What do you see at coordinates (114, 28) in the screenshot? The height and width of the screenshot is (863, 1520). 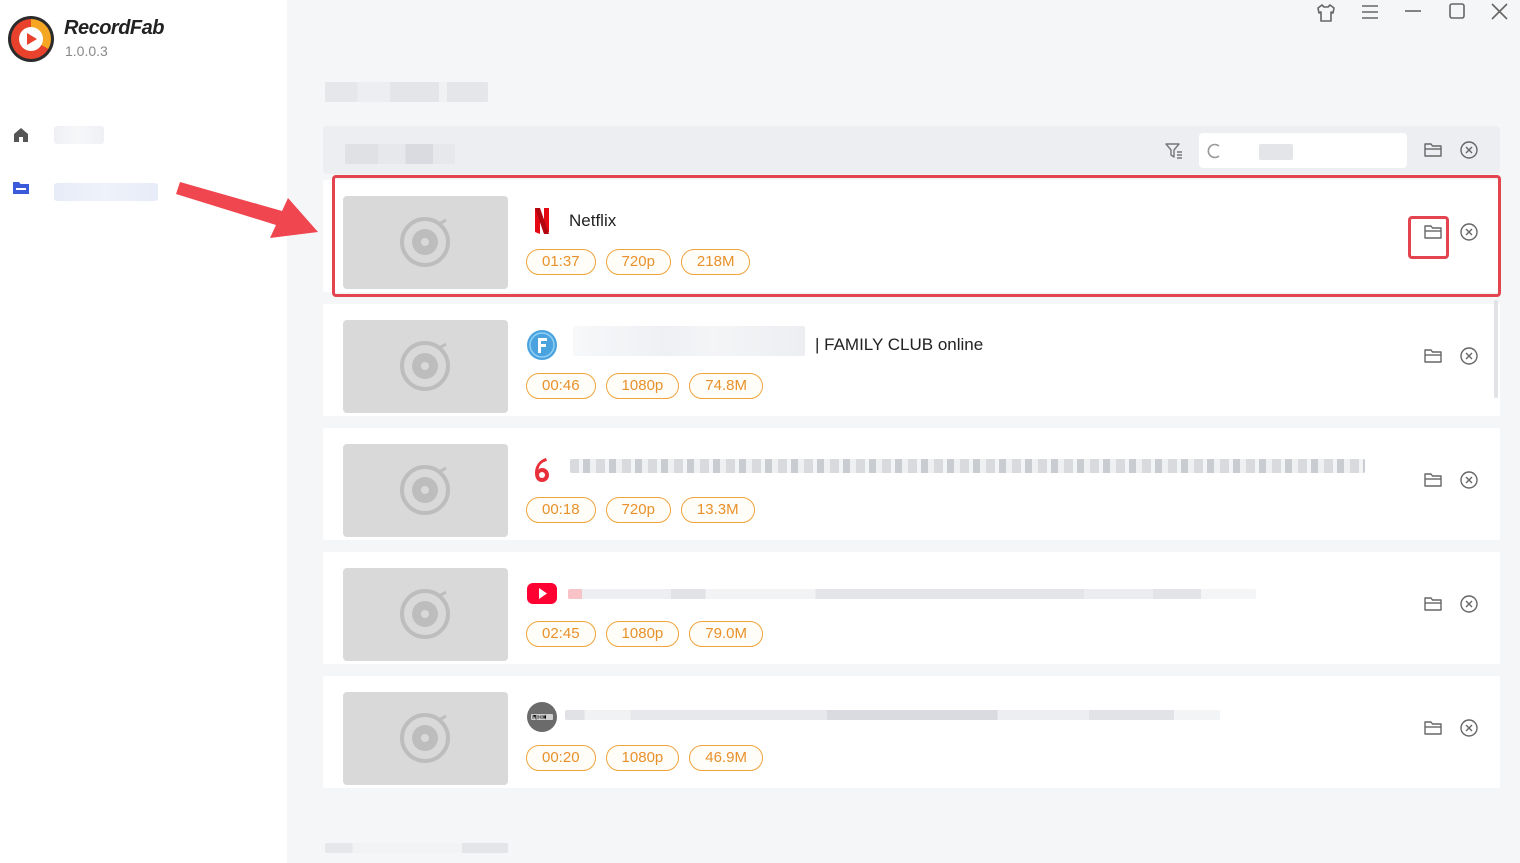 I see `app-name: RecordFab` at bounding box center [114, 28].